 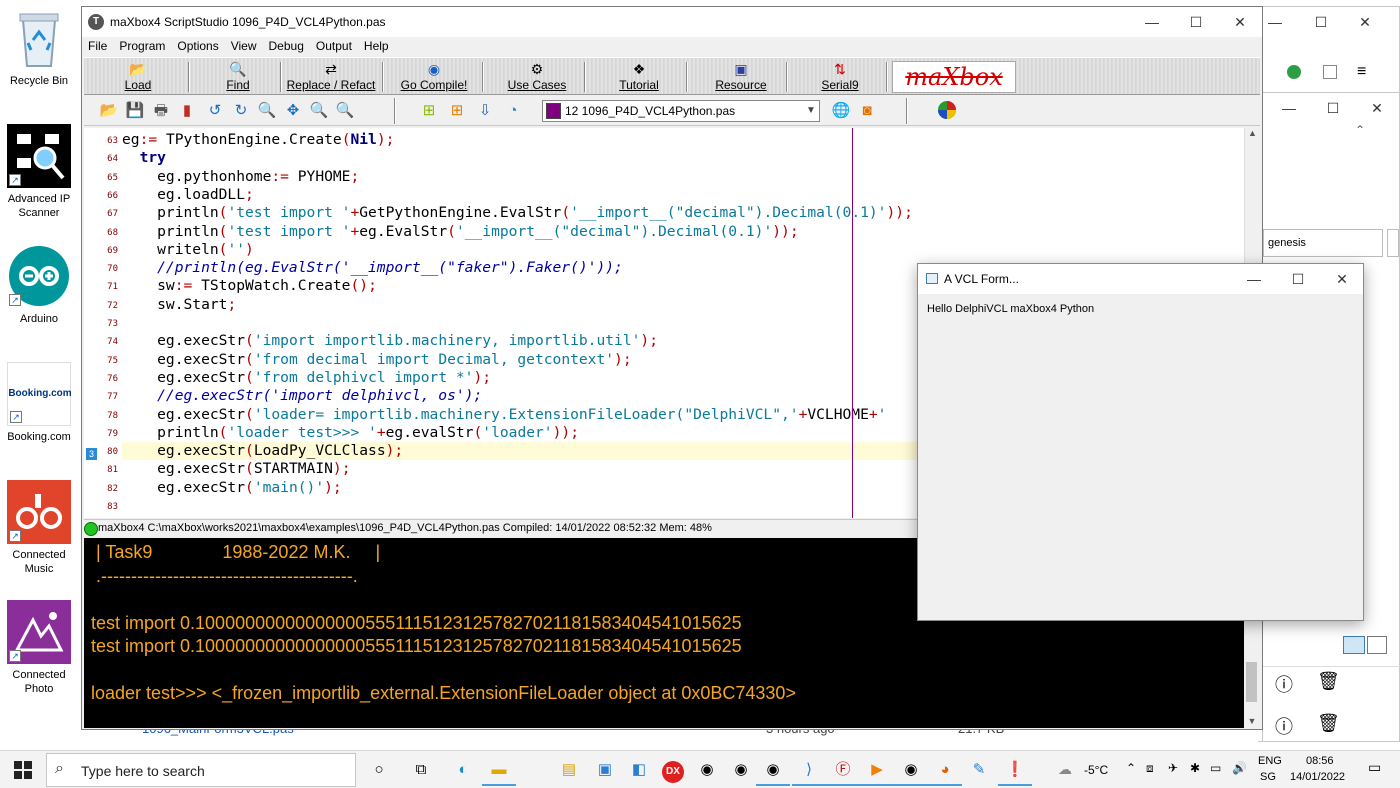 What do you see at coordinates (138, 77) in the screenshot?
I see `load-button: 📂 Load` at bounding box center [138, 77].